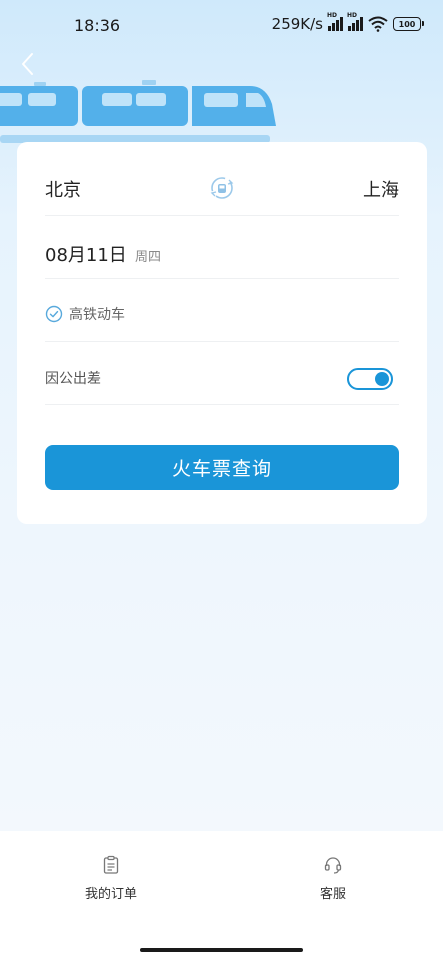  I want to click on status-time: 18:36, so click(97, 25).